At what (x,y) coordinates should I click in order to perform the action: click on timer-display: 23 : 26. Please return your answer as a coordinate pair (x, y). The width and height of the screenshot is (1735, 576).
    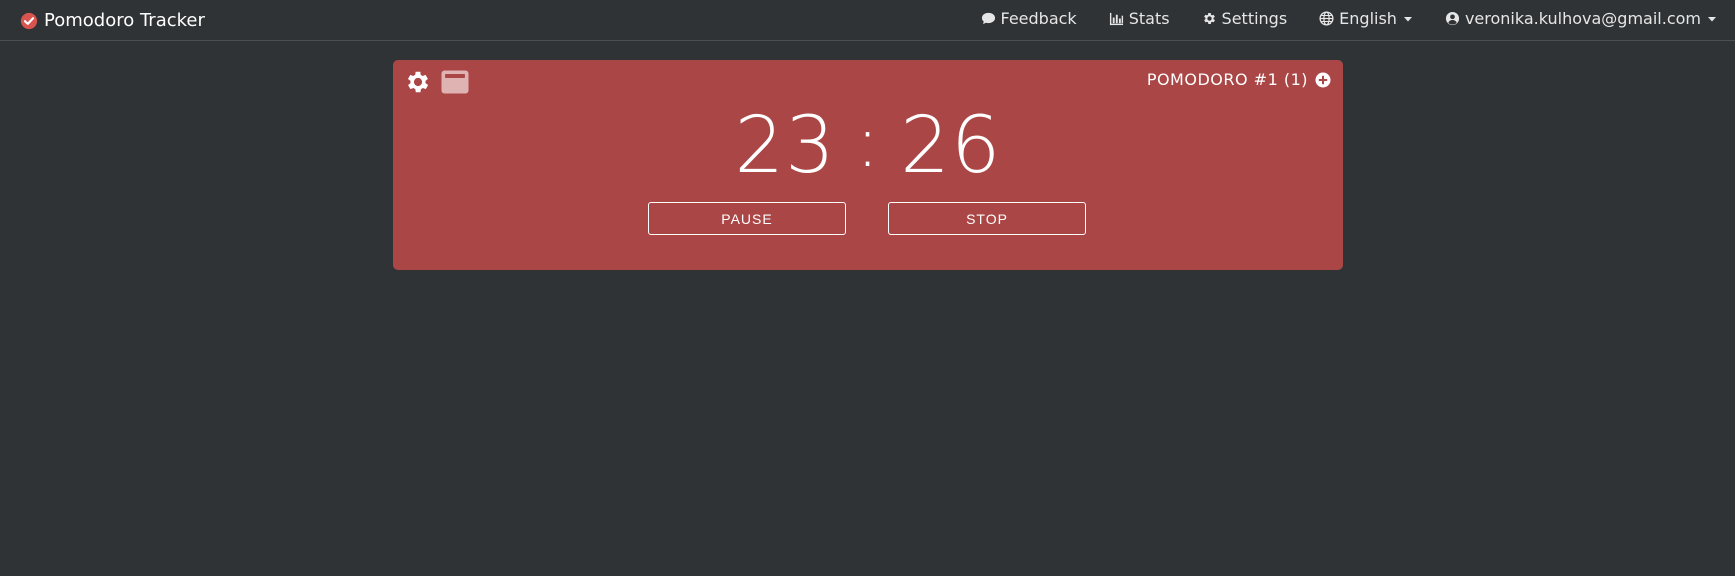
    Looking at the image, I should click on (868, 146).